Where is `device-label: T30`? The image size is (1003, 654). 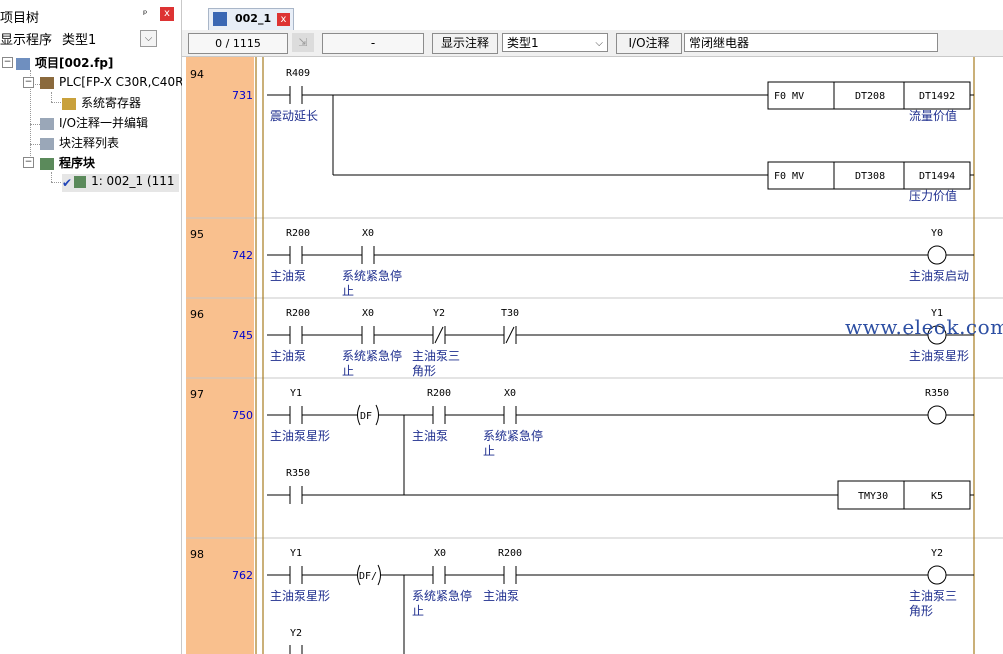 device-label: T30 is located at coordinates (510, 313).